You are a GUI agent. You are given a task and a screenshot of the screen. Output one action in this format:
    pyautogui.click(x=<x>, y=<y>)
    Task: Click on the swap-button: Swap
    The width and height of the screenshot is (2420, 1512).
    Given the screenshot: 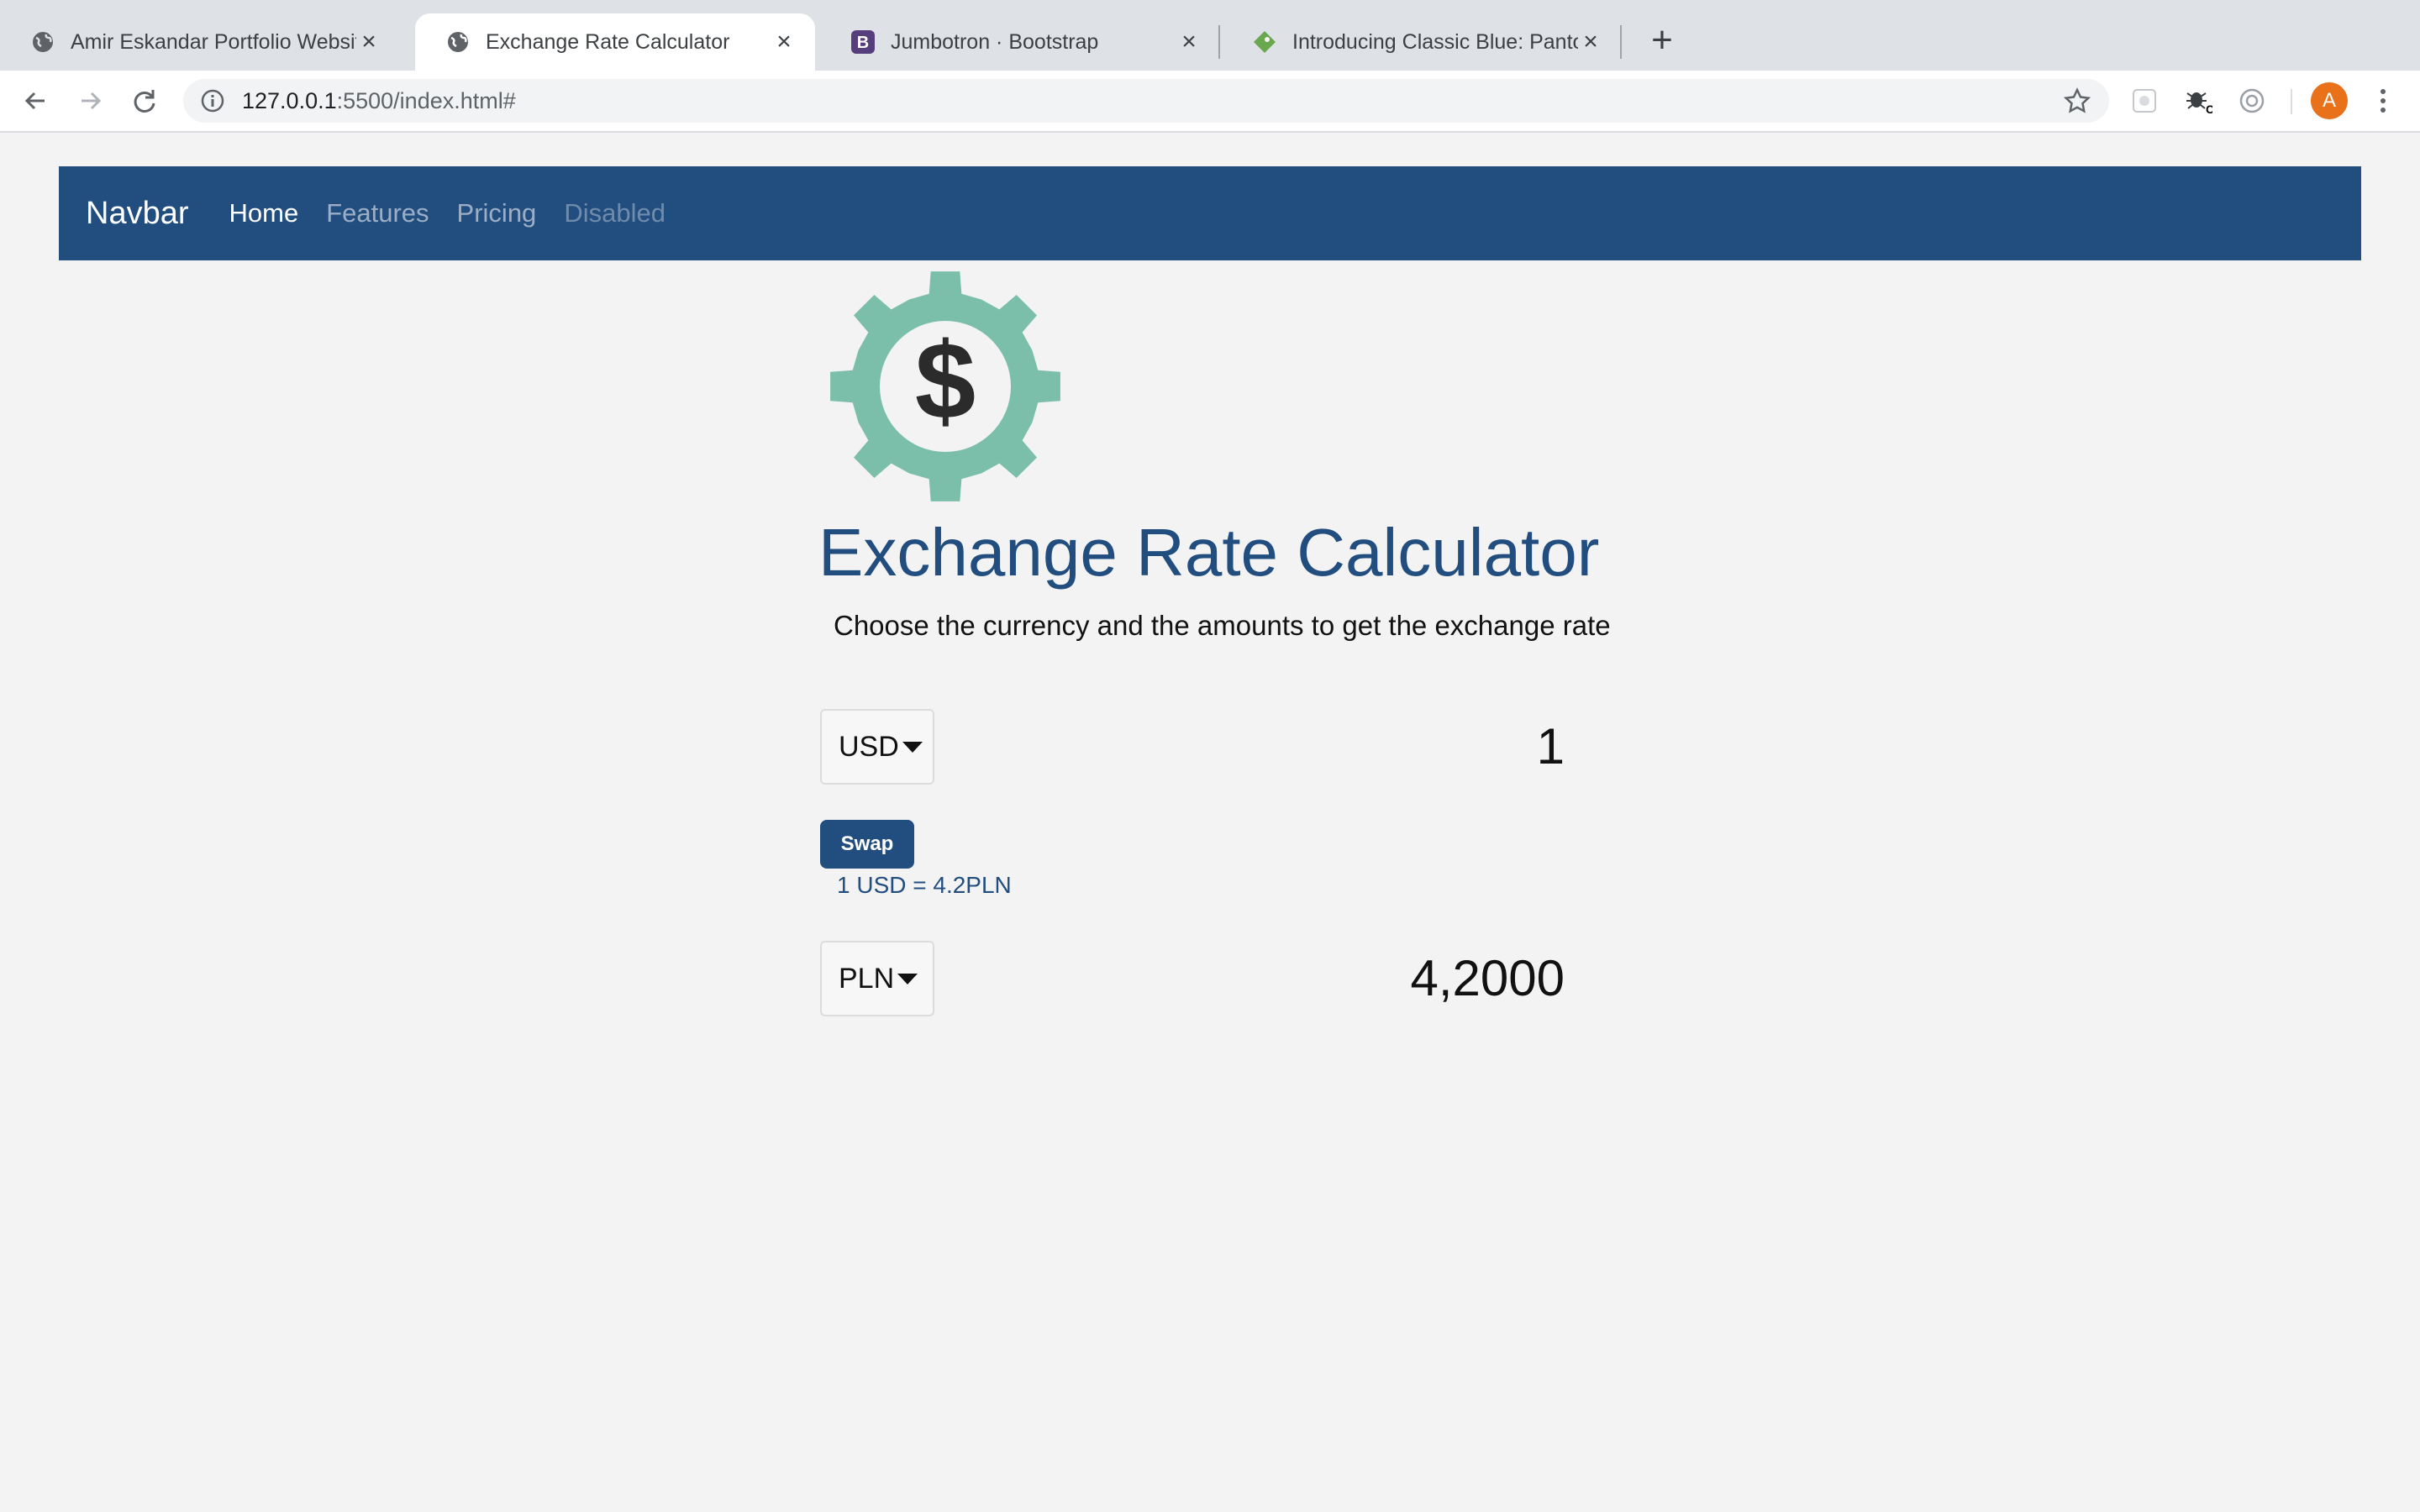 What is the action you would take?
    pyautogui.click(x=867, y=844)
    